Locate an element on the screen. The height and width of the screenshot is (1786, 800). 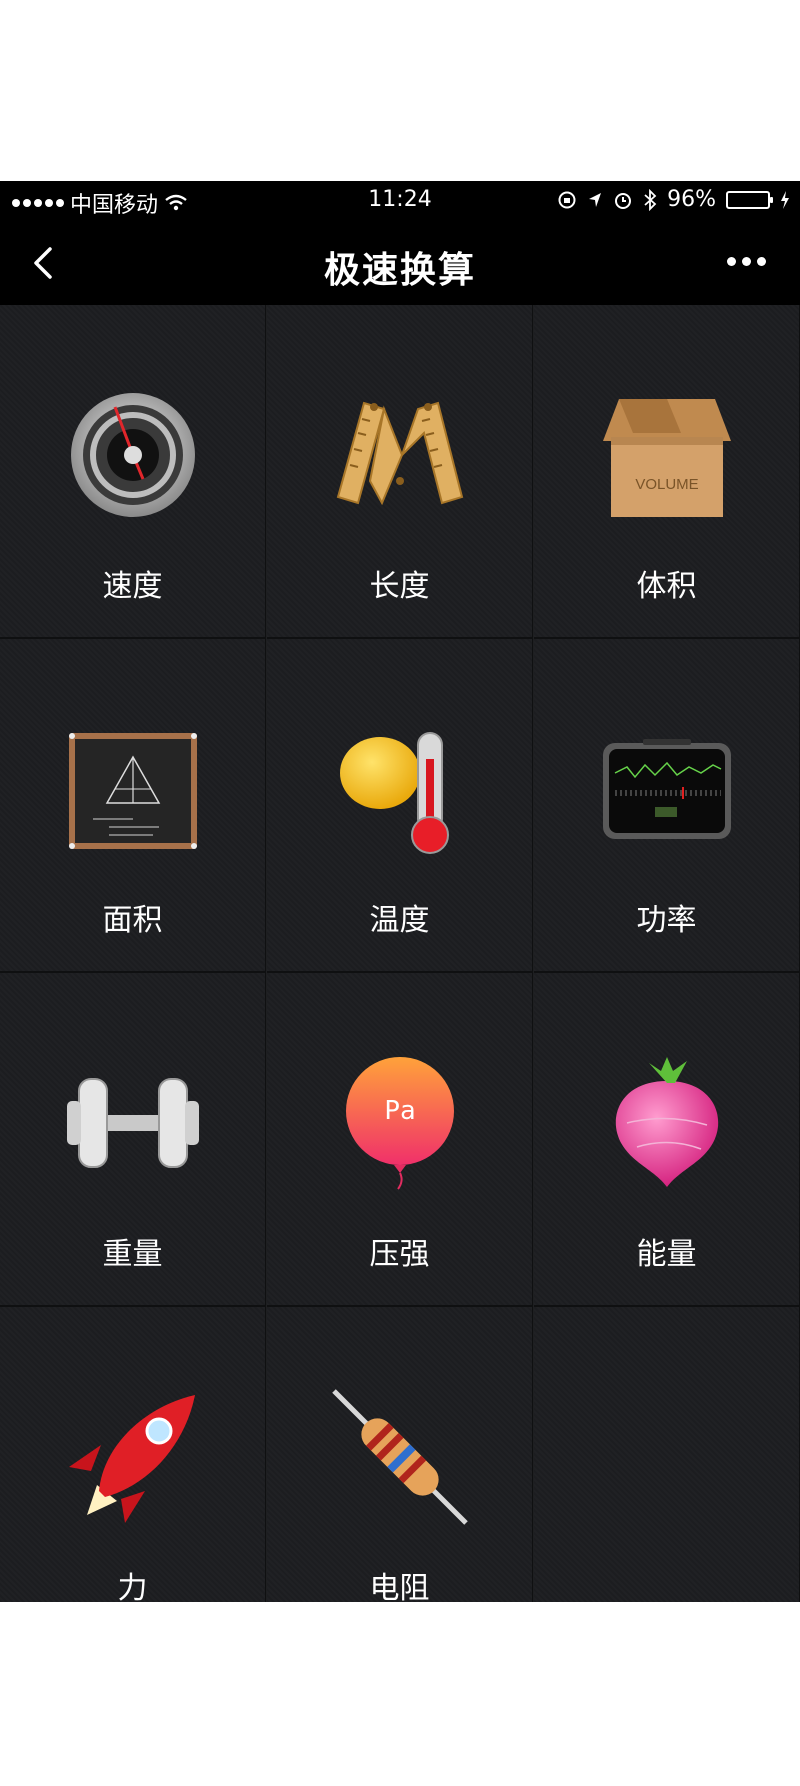
thermometer-icon is located at coordinates (394, 793).